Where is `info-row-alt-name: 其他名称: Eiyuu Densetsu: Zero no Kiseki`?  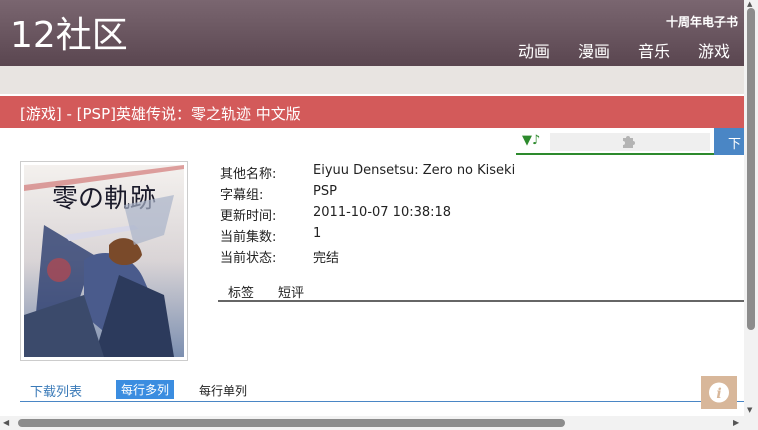 info-row-alt-name: 其他名称: Eiyuu Densetsu: Zero no Kiseki is located at coordinates (367, 173).